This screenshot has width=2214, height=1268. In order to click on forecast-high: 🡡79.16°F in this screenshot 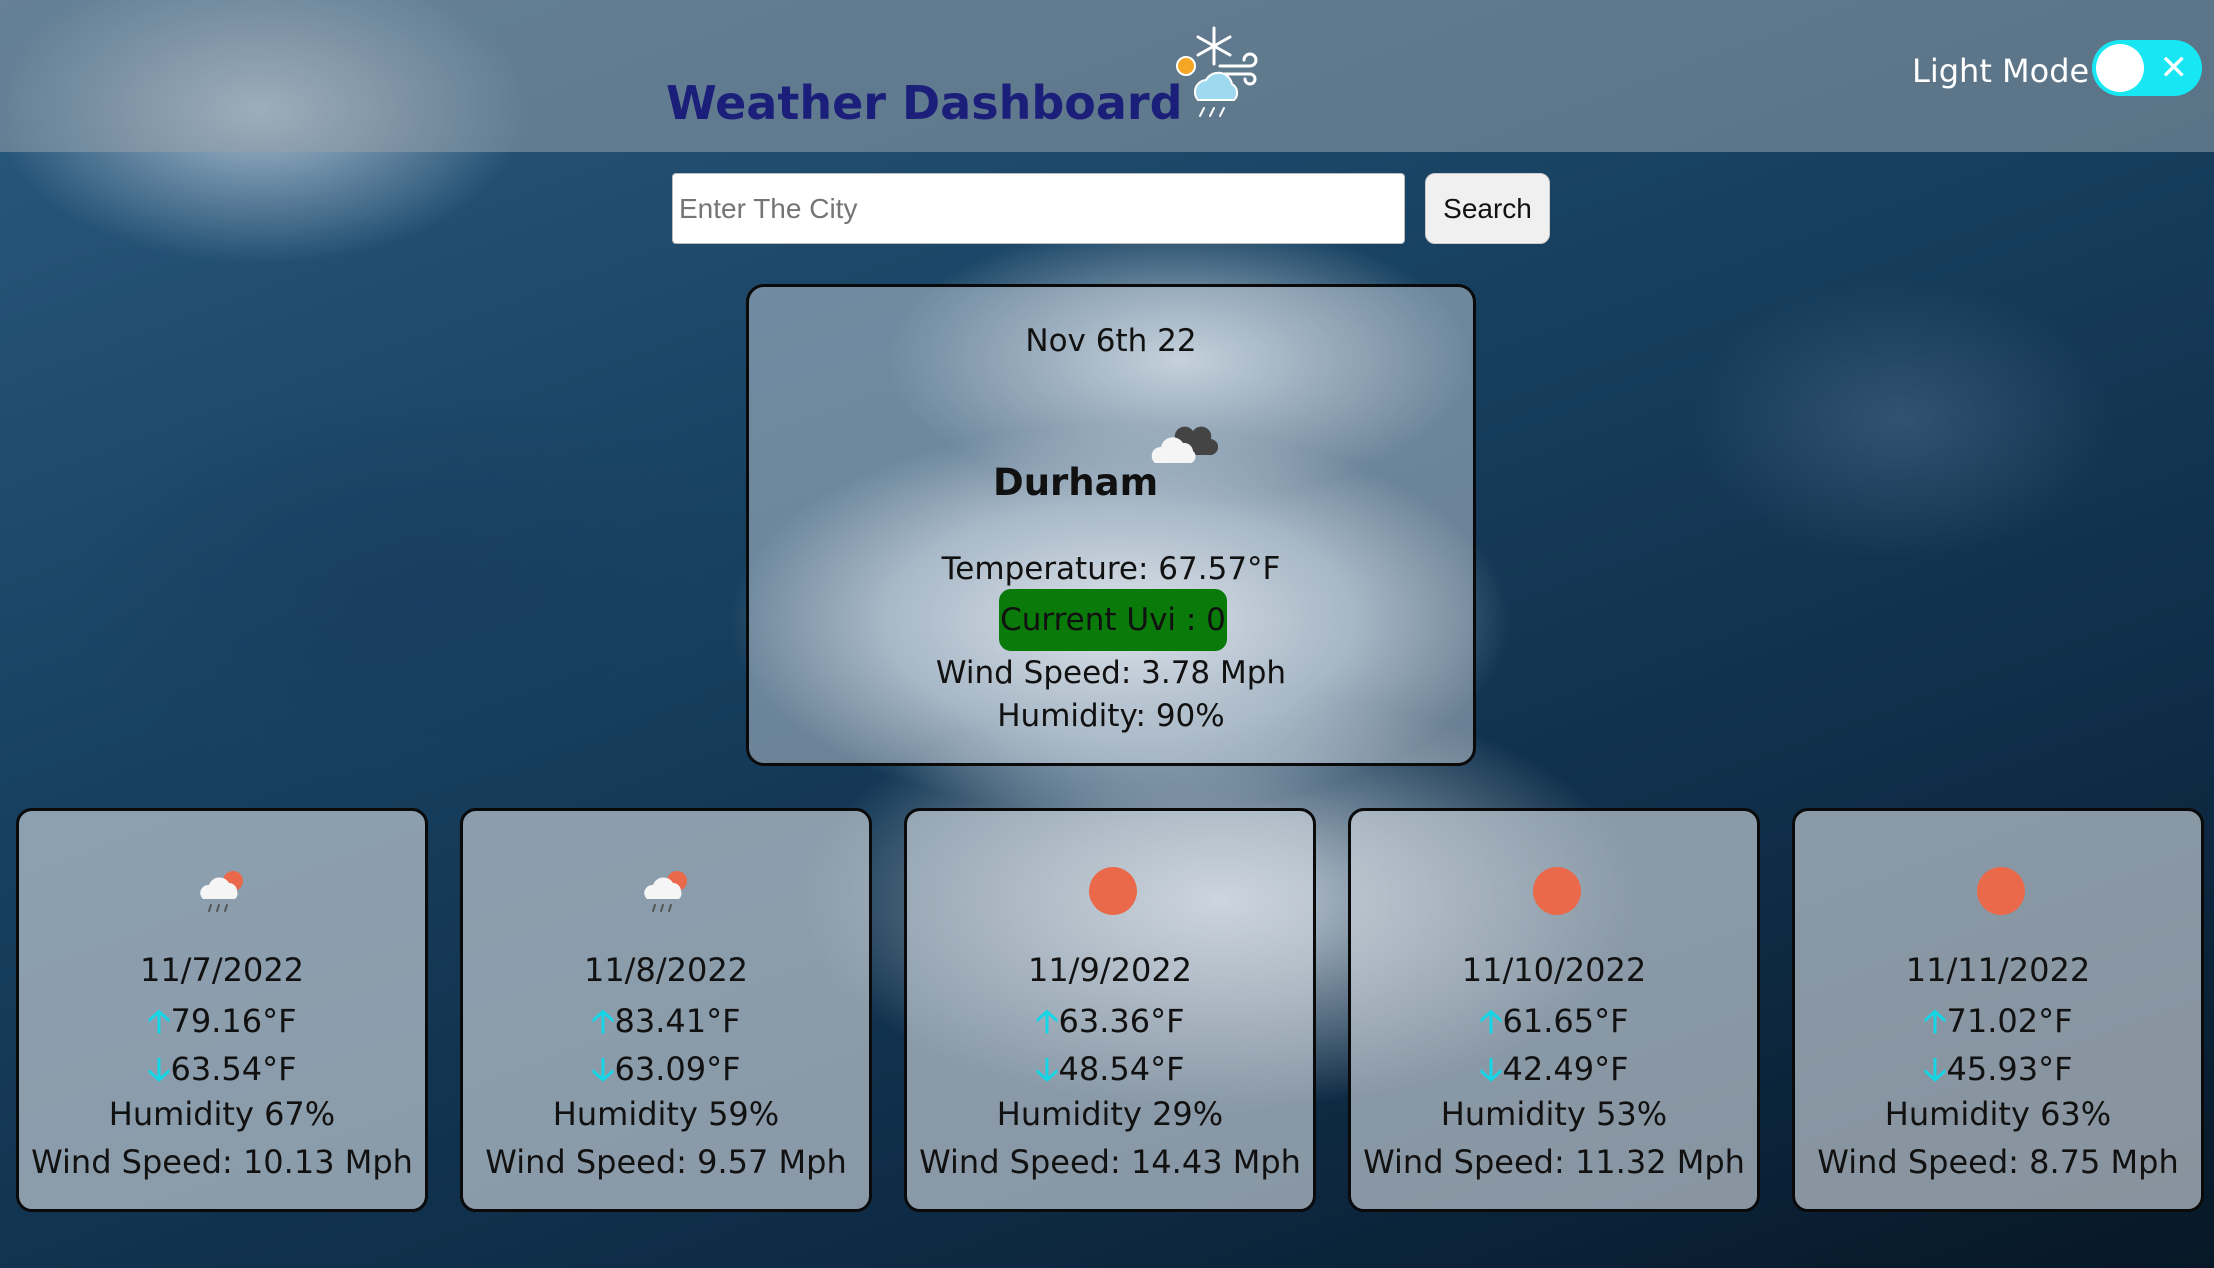, I will do `click(222, 1026)`.